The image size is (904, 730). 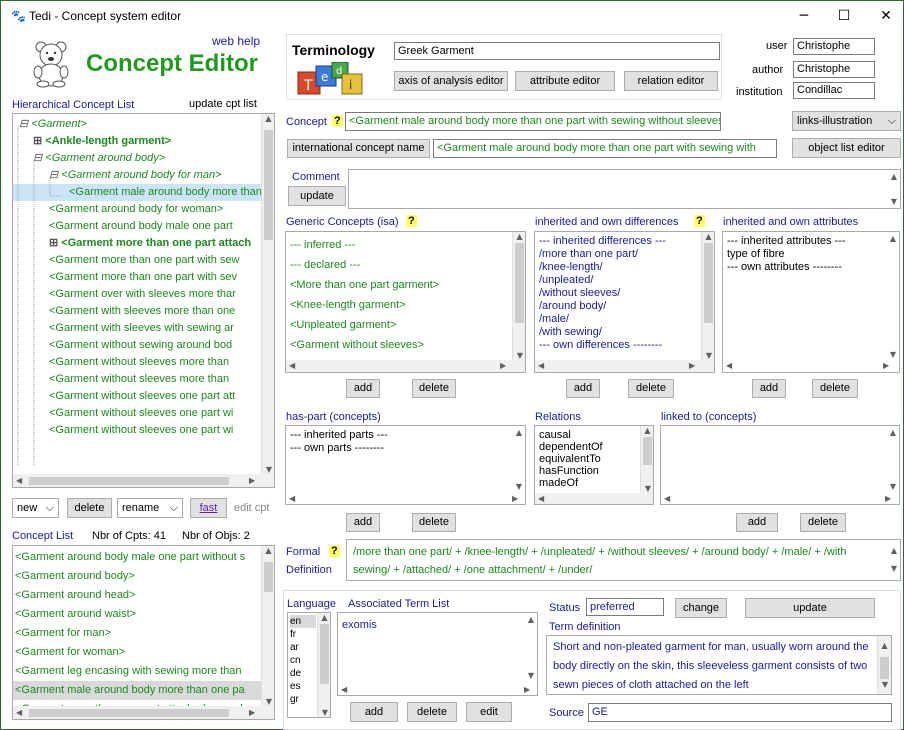 What do you see at coordinates (844, 16) in the screenshot?
I see `maximize-button: ☐` at bounding box center [844, 16].